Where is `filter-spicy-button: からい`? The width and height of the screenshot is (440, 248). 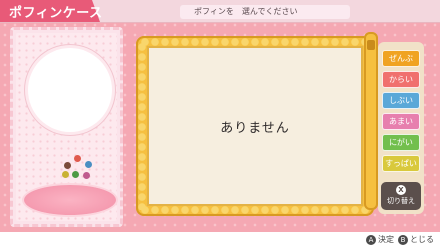
filter-spicy-button: からい is located at coordinates (401, 79).